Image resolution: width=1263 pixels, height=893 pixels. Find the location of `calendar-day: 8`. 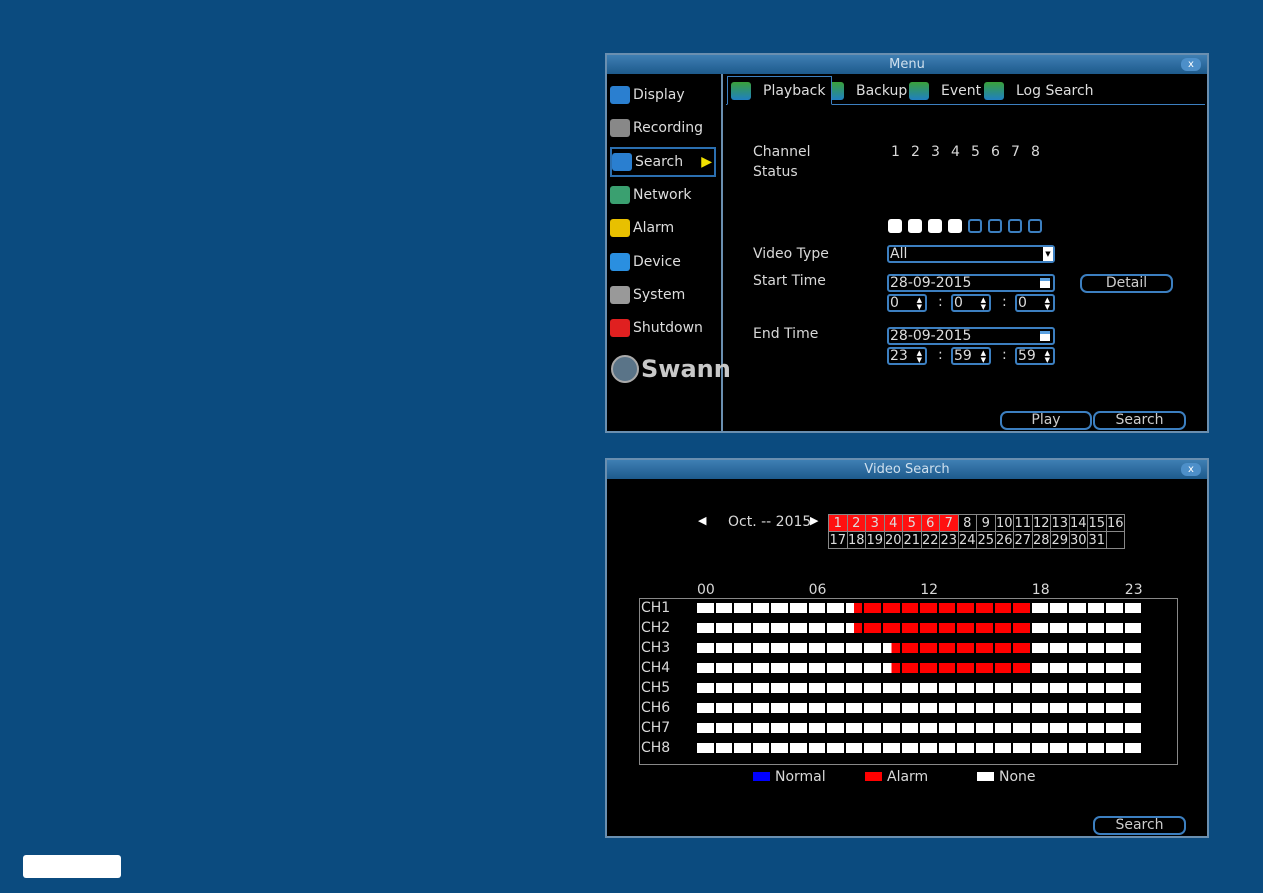

calendar-day: 8 is located at coordinates (967, 523).